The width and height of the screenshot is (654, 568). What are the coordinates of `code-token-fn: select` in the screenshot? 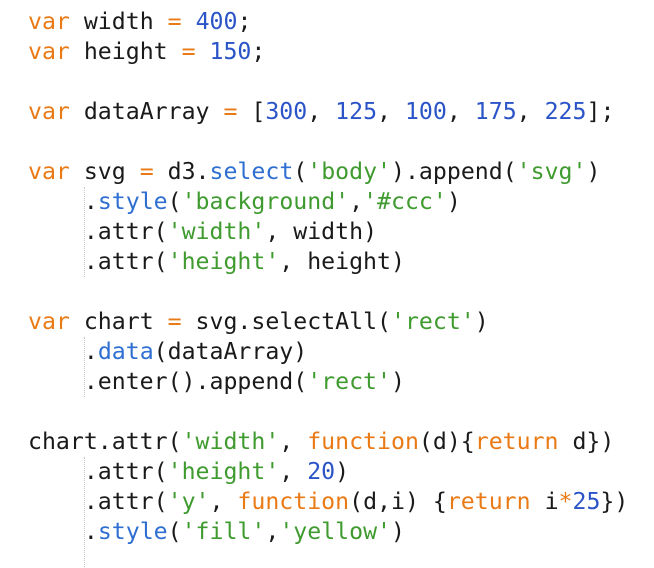 It's located at (251, 171).